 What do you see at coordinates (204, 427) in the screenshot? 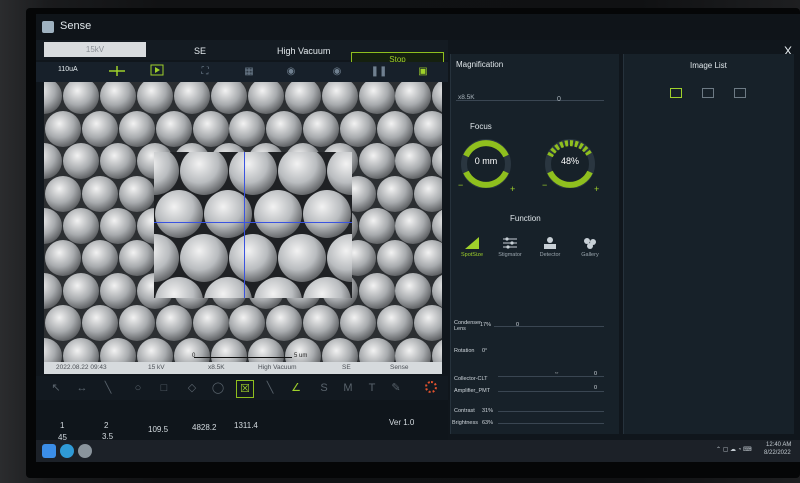
I see `stat-4: 4828.2` at bounding box center [204, 427].